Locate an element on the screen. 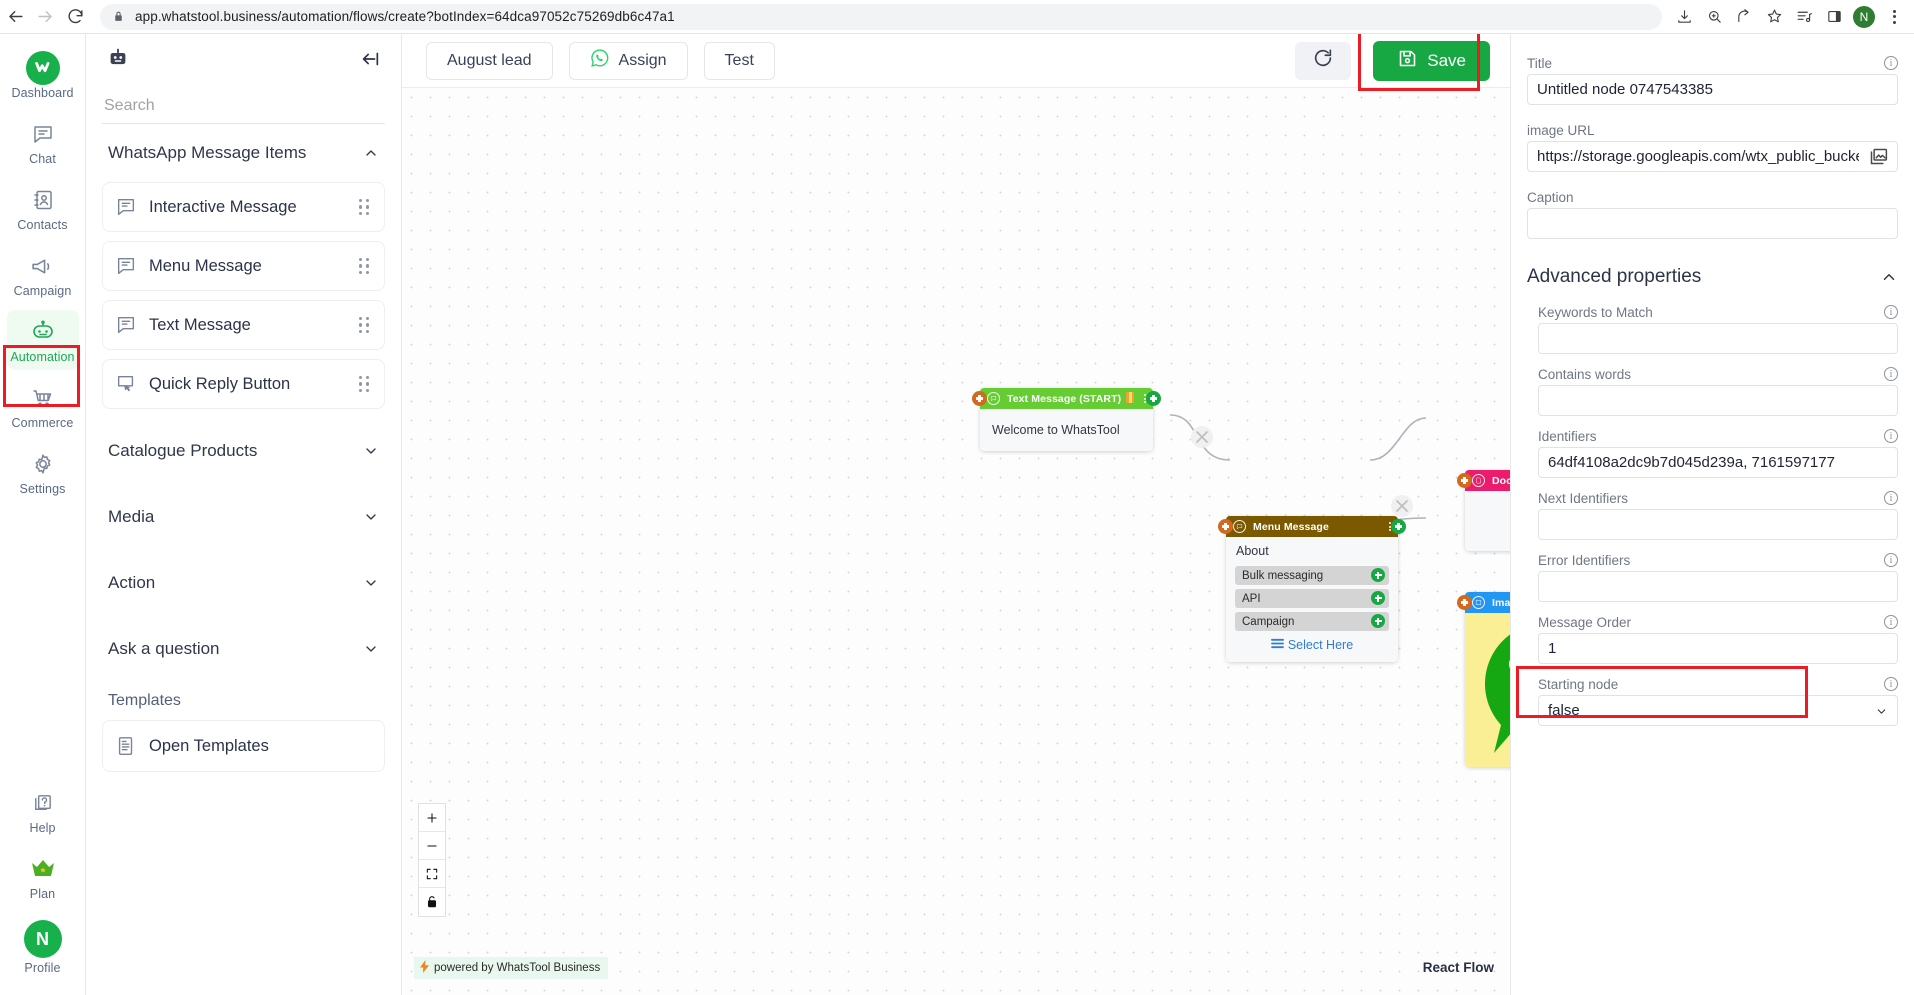  assign-label: Assign is located at coordinates (642, 60).